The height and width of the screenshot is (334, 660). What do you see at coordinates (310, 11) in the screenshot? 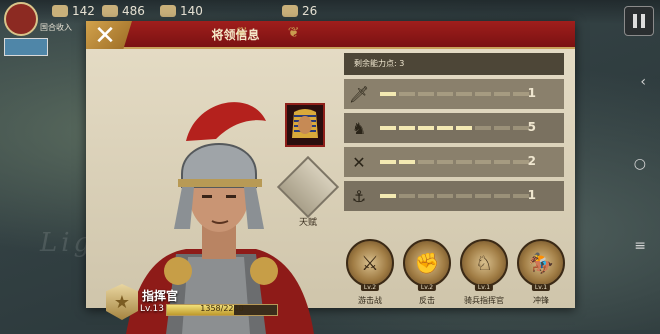
I see `hud-stat-4-value: 26` at bounding box center [310, 11].